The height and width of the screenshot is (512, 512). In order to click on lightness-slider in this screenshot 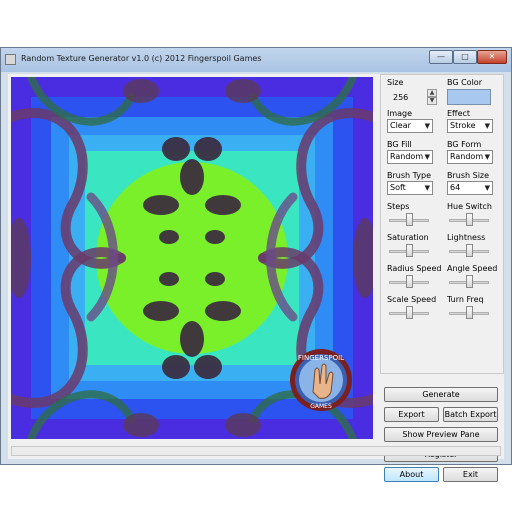, I will do `click(469, 251)`.